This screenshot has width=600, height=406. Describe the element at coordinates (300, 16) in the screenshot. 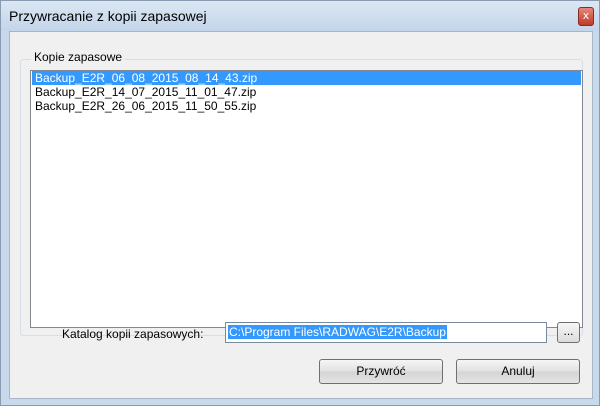

I see `title-bar: Przywracanie z kopii zapasowej x` at that location.